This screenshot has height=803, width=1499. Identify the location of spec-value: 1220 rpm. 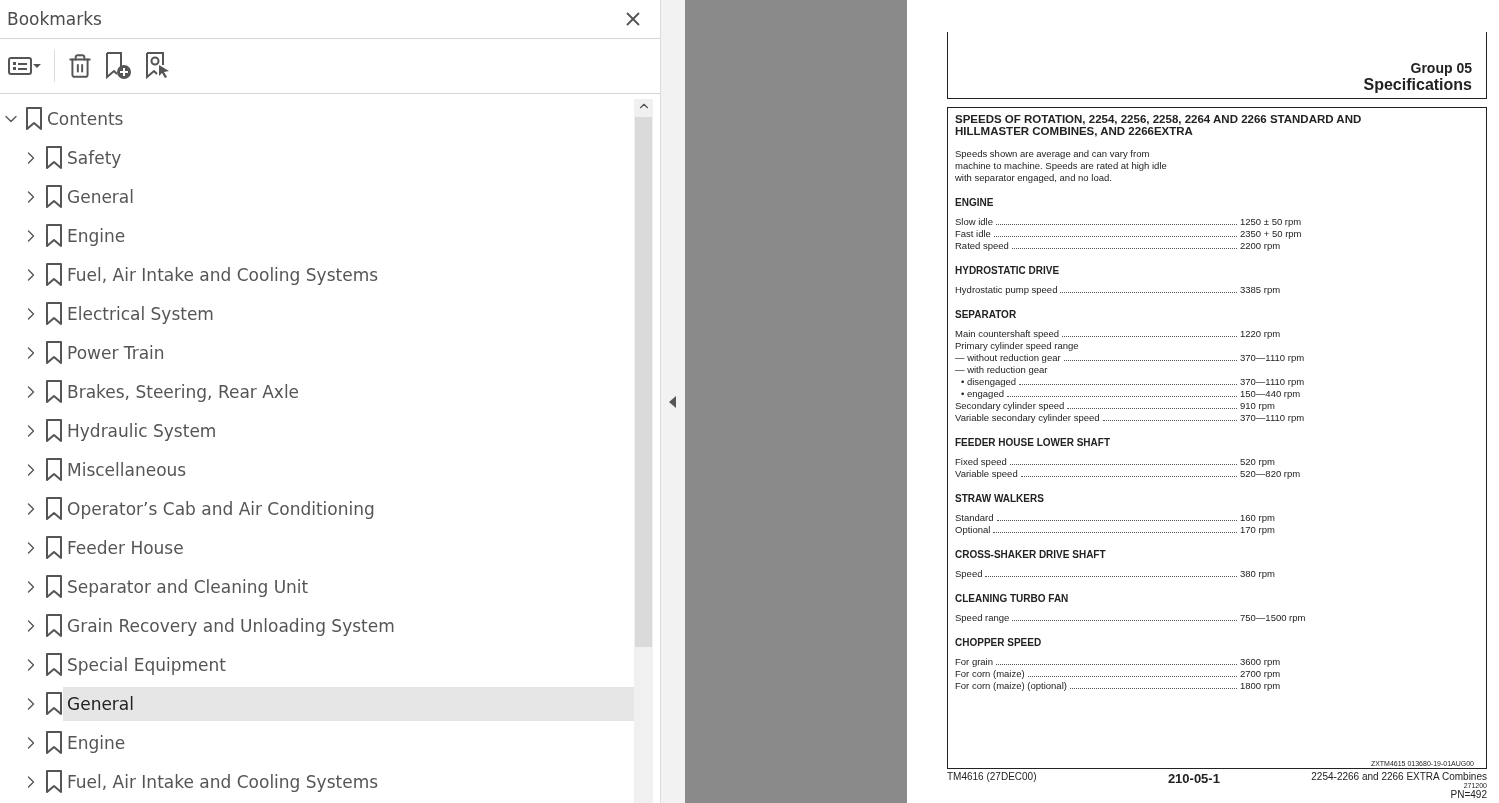
(1261, 334).